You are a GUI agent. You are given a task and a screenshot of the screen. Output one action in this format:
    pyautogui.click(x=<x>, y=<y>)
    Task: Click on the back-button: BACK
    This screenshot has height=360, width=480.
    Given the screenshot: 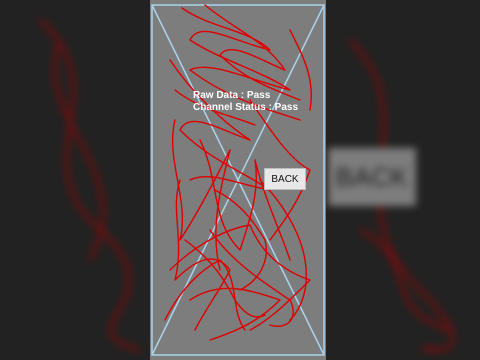 What is the action you would take?
    pyautogui.click(x=285, y=179)
    